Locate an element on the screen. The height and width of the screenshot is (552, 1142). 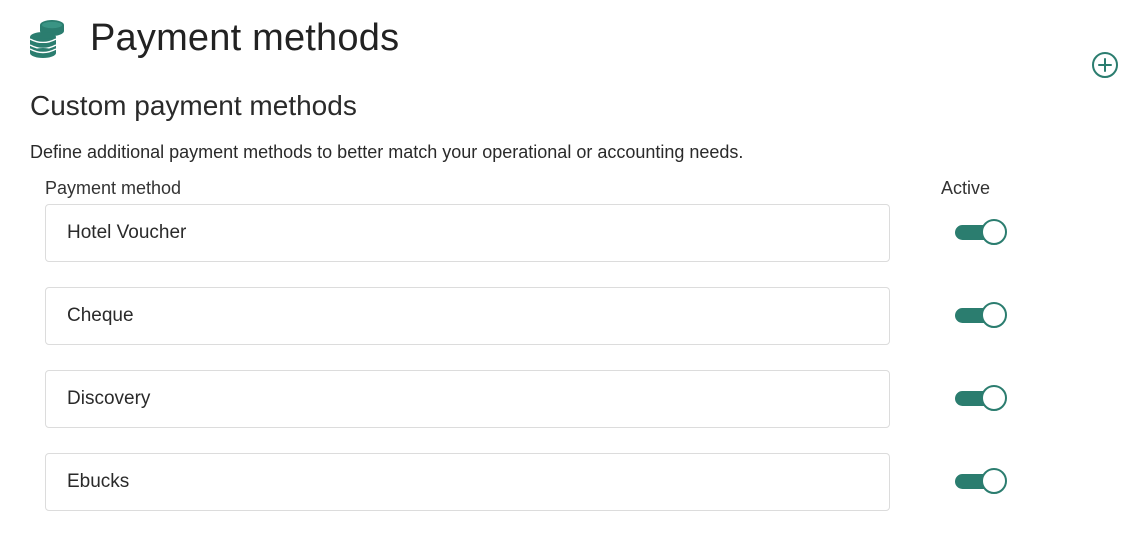
section-title: Custom payment methods is located at coordinates (193, 105).